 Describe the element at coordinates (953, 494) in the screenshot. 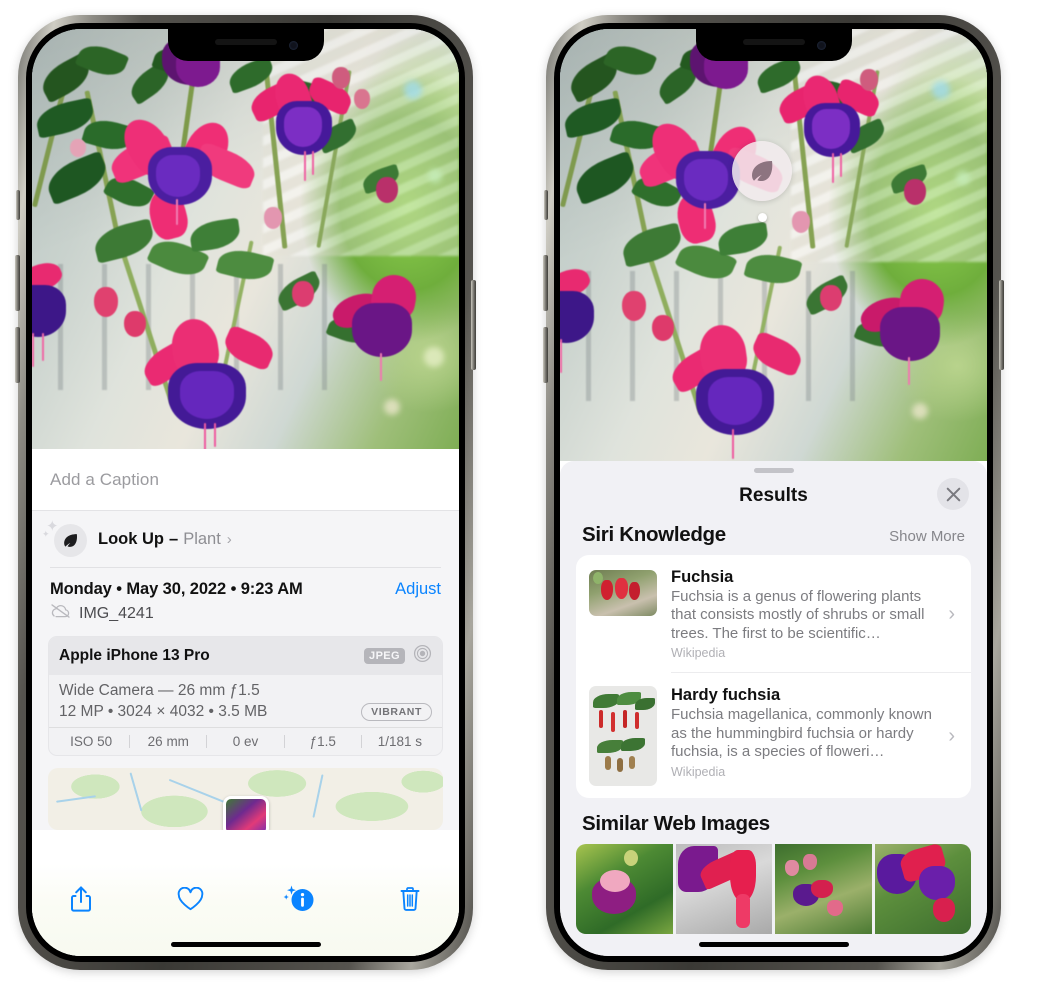

I see `close-button` at that location.